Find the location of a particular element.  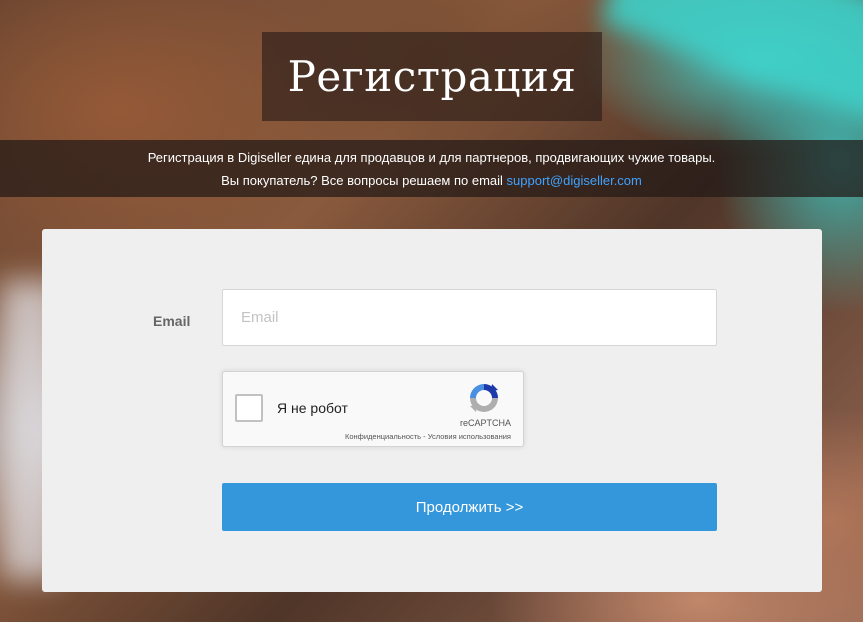

continue-button: Продолжить >> is located at coordinates (469, 507).